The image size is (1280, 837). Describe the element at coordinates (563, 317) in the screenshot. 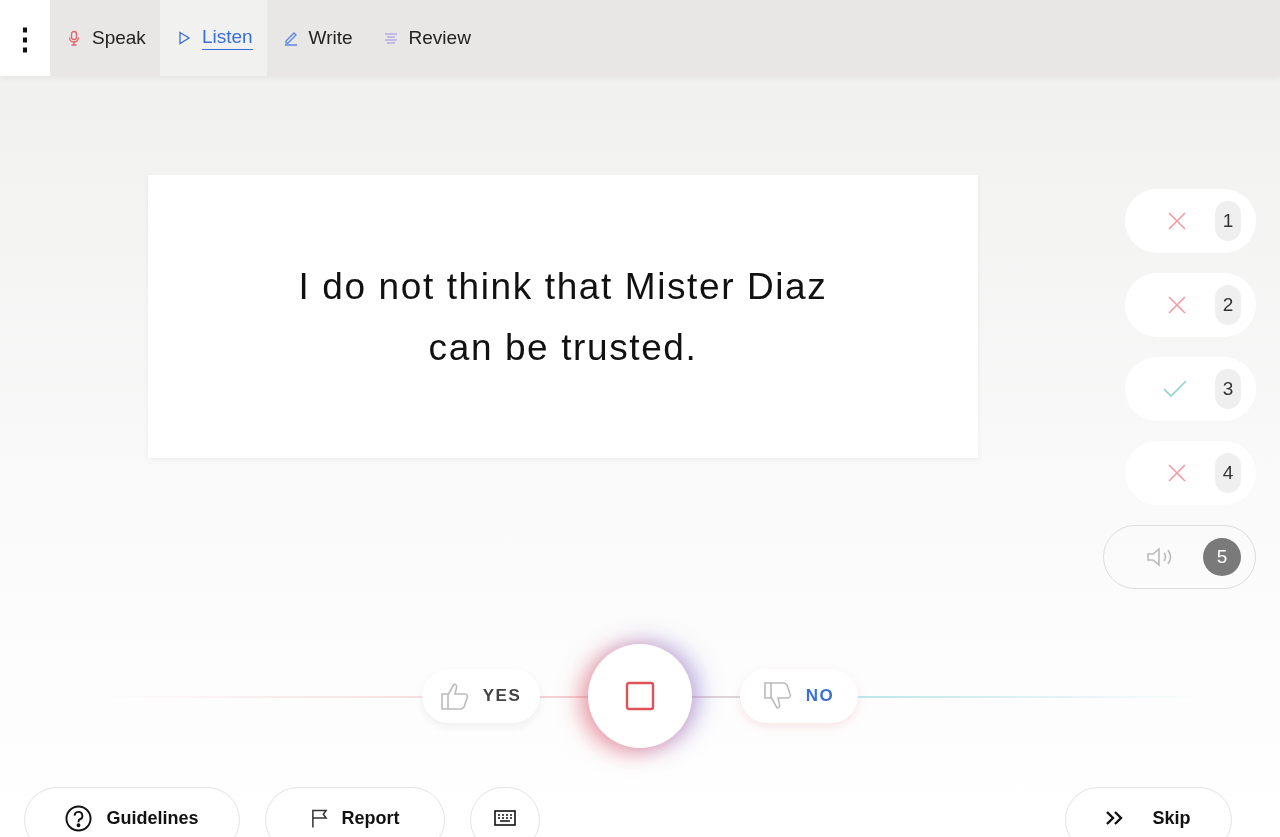

I see `sentence-text: I do not think that Mister Diaz can be trusted.` at that location.